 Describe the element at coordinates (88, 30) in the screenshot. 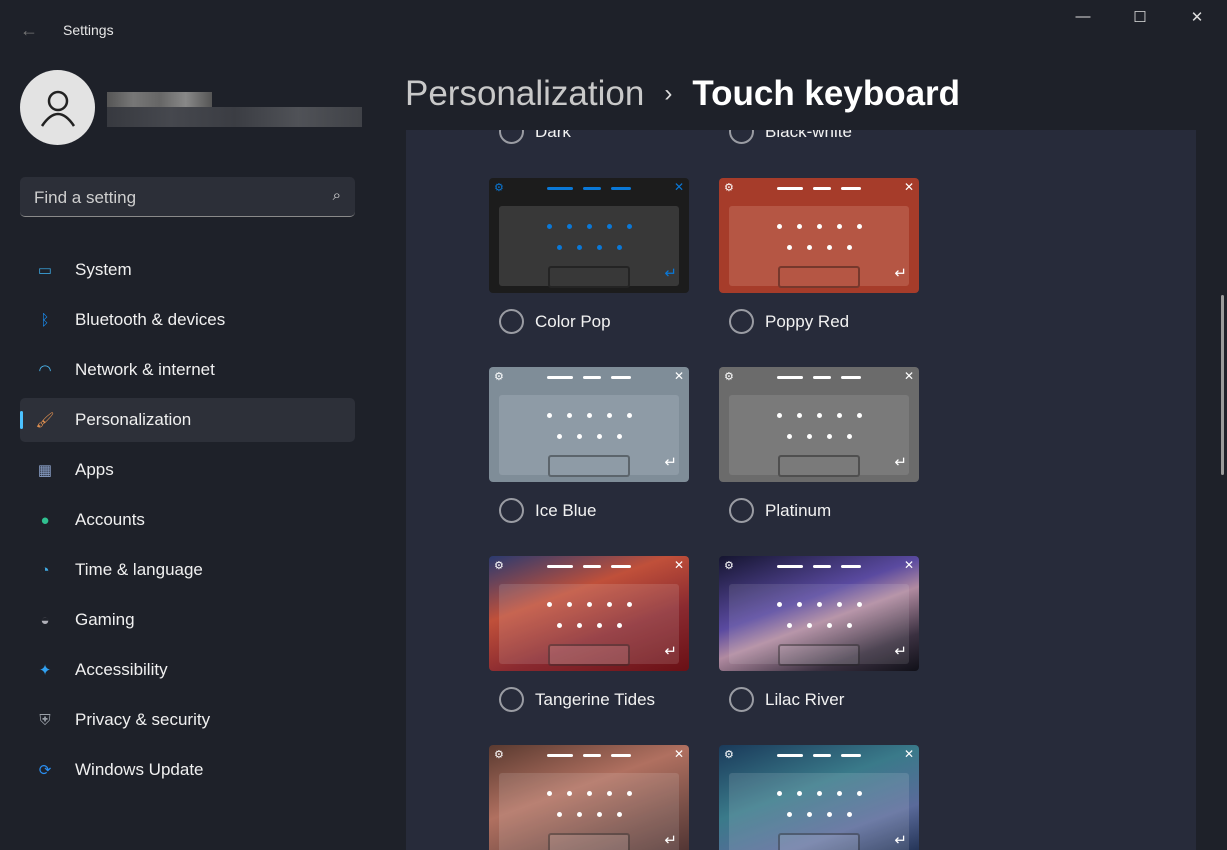

I see `app-title: Settings` at that location.